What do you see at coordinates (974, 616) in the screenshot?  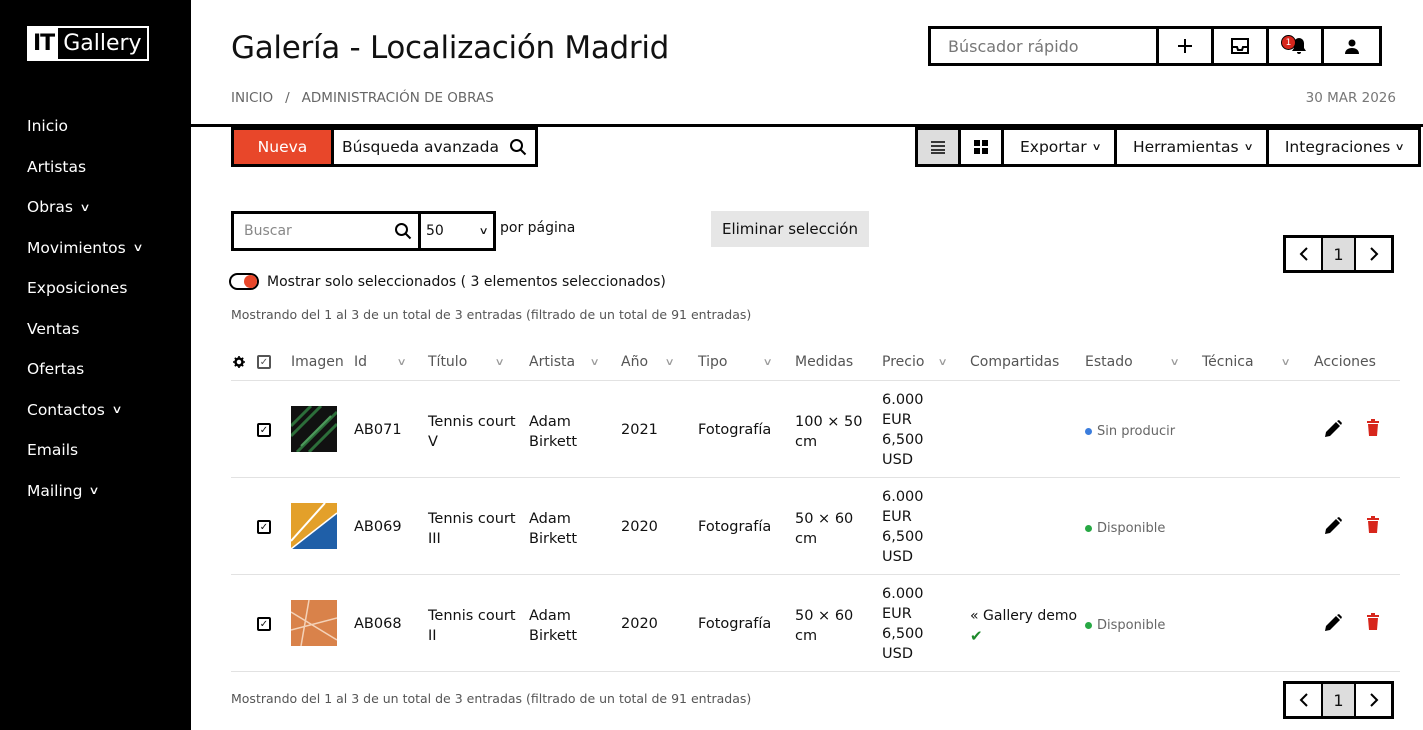 I see `double-chevron-up-icon: «` at bounding box center [974, 616].